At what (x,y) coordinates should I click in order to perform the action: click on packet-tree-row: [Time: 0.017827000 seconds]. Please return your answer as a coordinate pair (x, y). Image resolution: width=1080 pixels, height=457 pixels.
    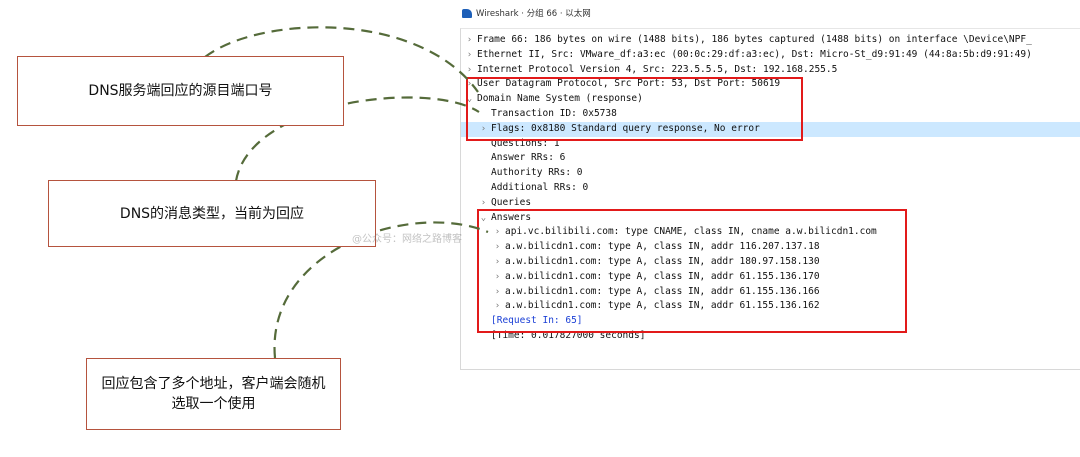
    Looking at the image, I should click on (770, 336).